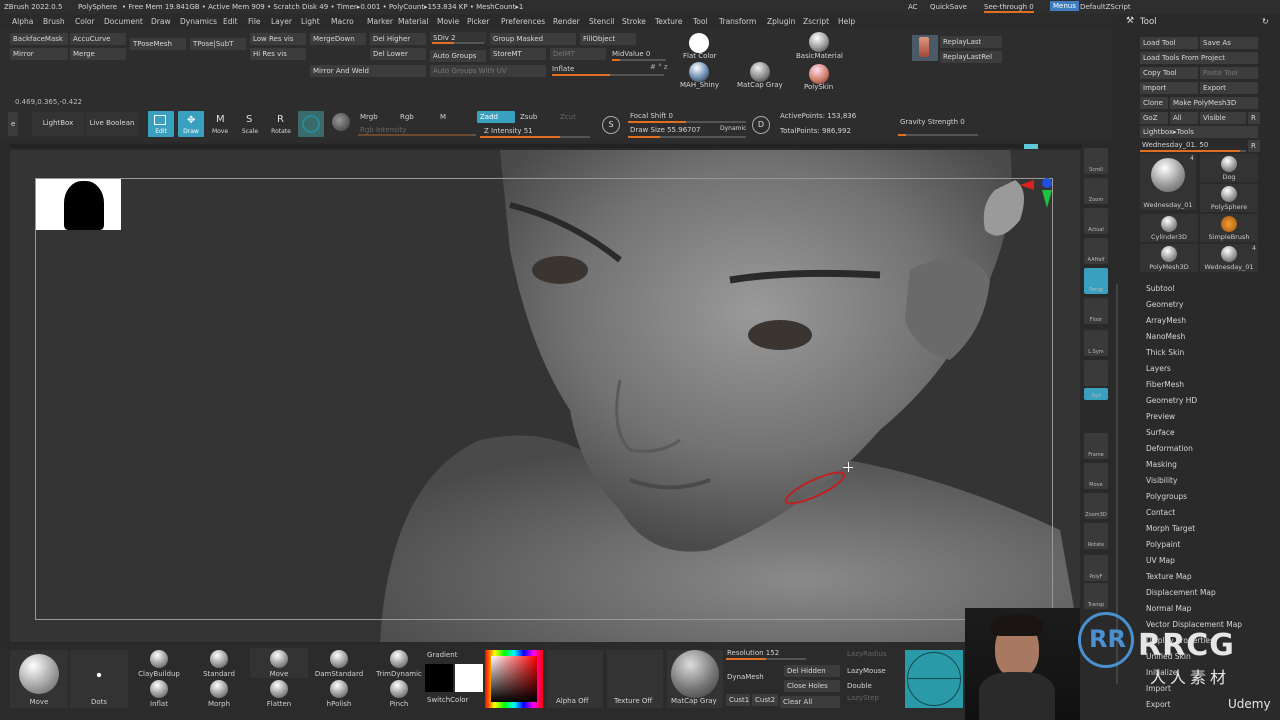 The height and width of the screenshot is (720, 1280). I want to click on inflate-track, so click(608, 75).